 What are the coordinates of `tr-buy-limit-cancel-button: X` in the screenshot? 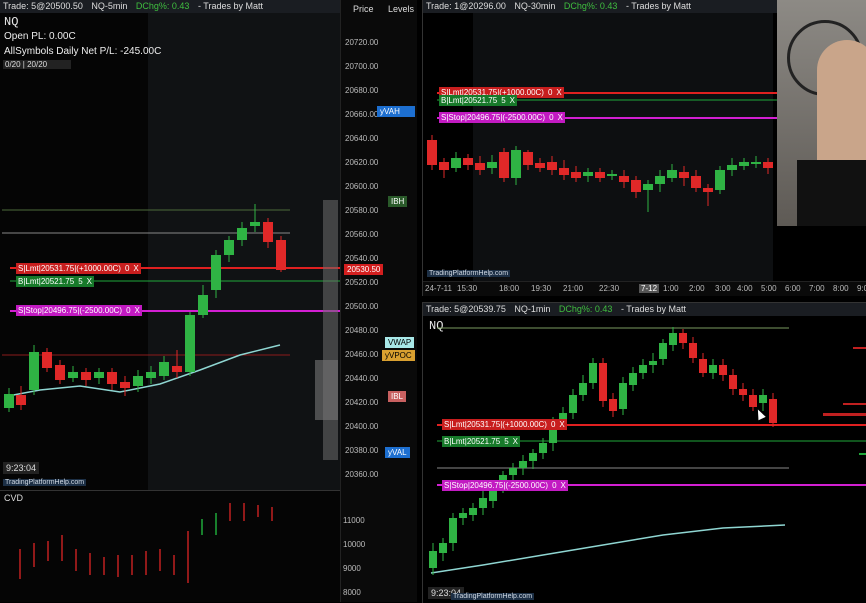 It's located at (512, 100).